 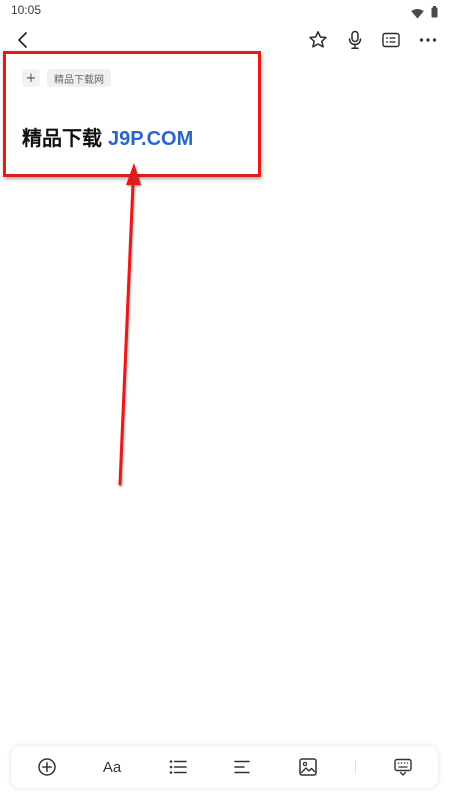 I want to click on hide-keyboard-button, so click(x=403, y=767).